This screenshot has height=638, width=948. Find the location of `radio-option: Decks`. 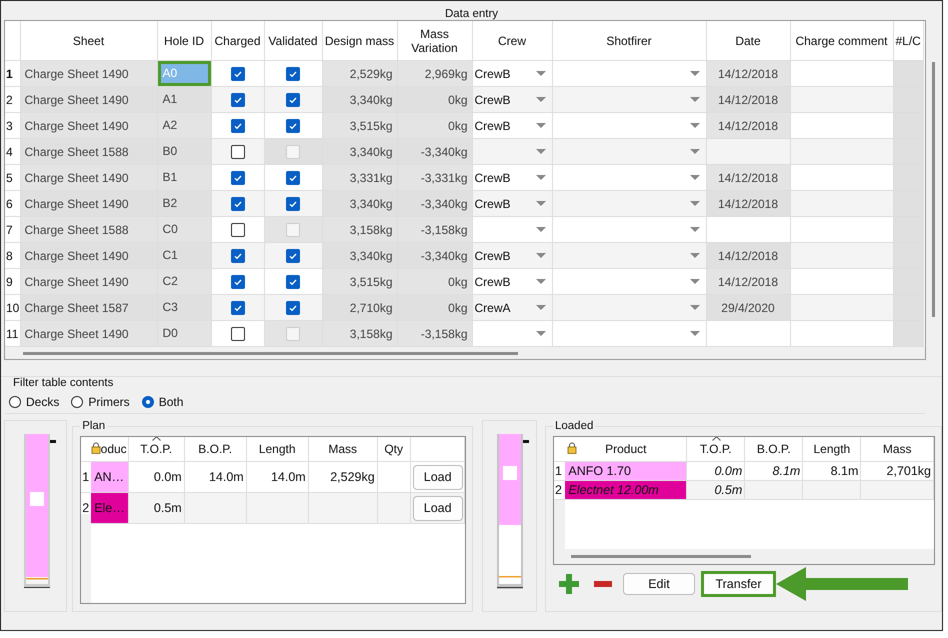

radio-option: Decks is located at coordinates (34, 402).